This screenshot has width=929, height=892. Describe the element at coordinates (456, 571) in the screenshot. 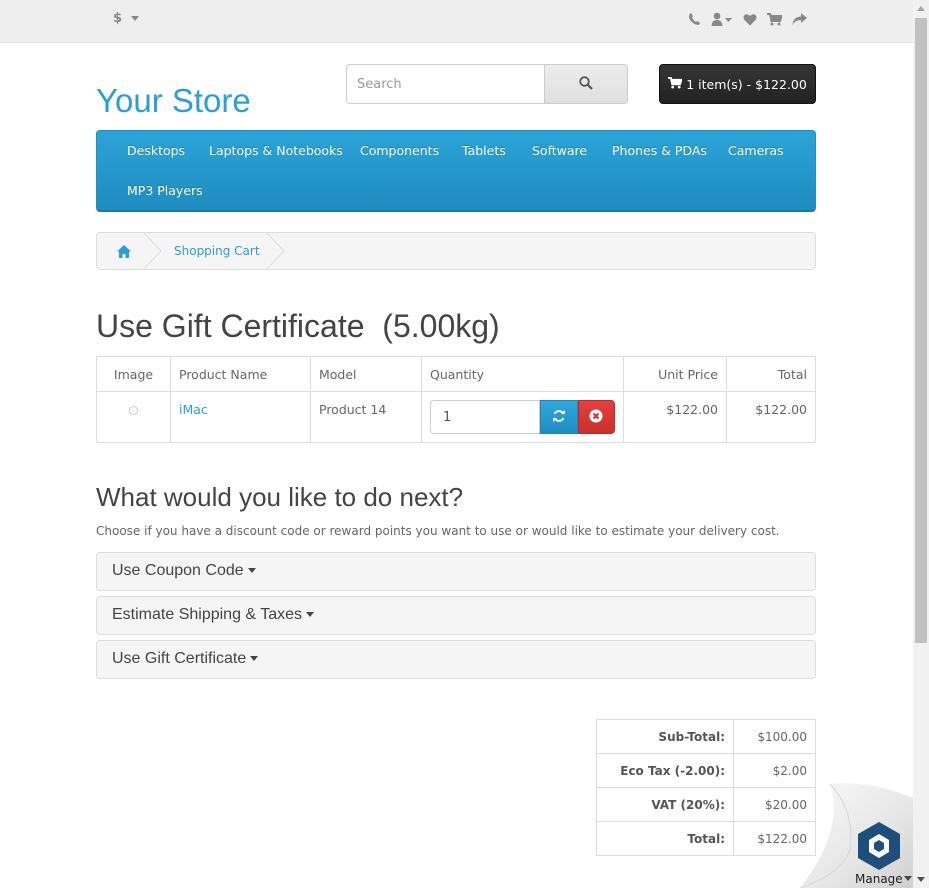

I see `coupon-panel-toggle: Use Coupon Code` at that location.